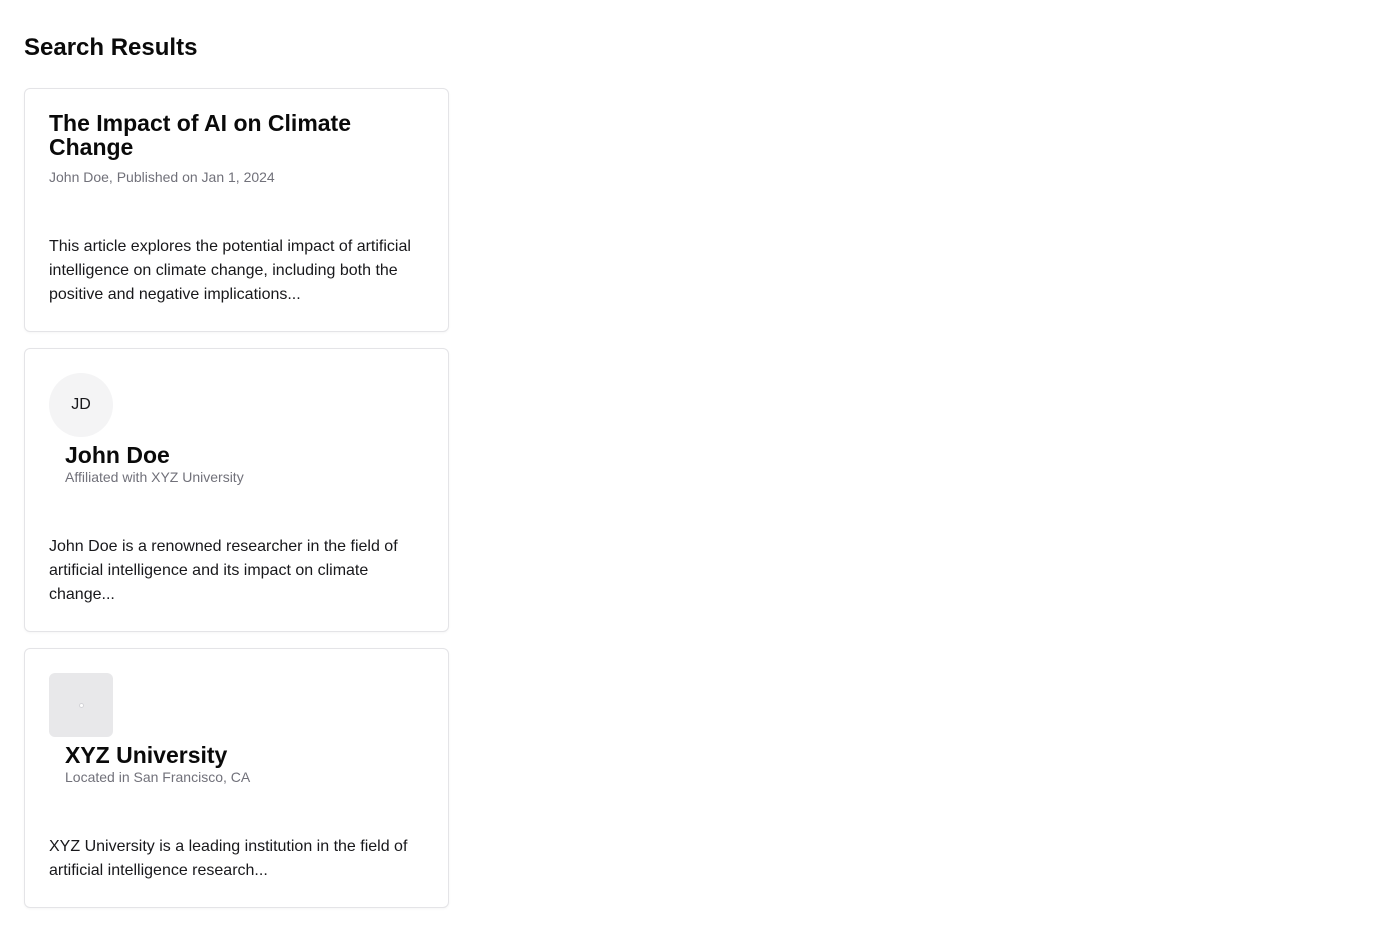 Image resolution: width=1376 pixels, height=940 pixels. I want to click on person-affiliation: Affiliated with XYZ University, so click(154, 477).